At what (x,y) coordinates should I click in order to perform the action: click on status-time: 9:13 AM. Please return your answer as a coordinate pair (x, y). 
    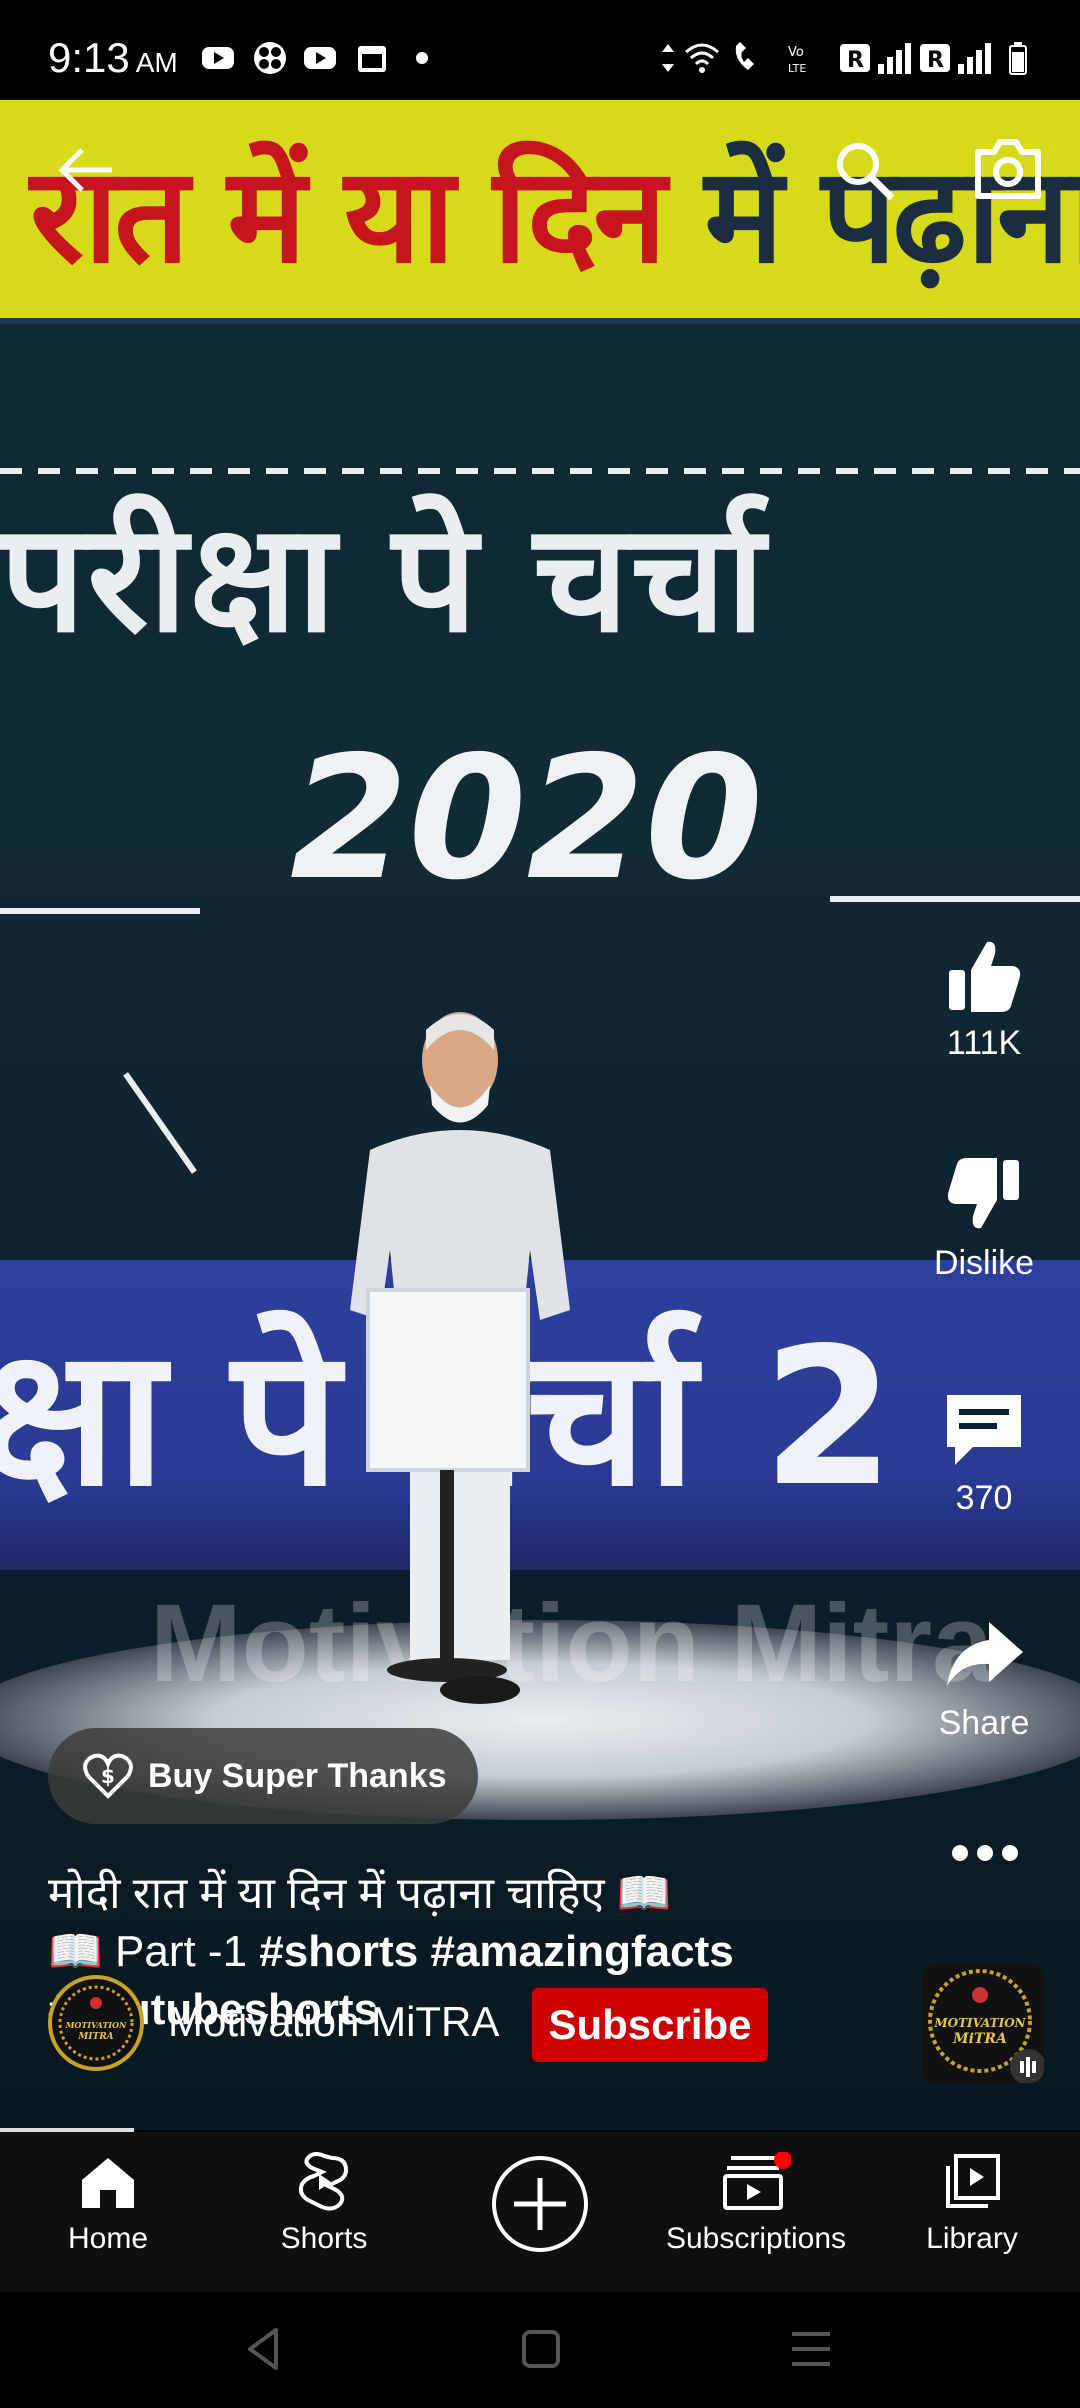
    Looking at the image, I should click on (113, 57).